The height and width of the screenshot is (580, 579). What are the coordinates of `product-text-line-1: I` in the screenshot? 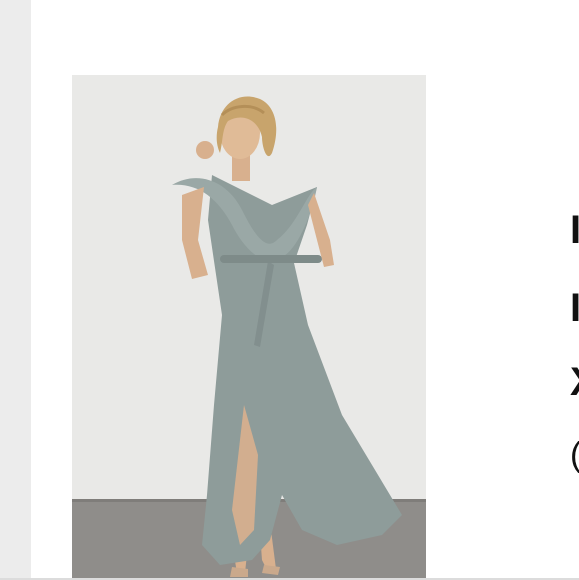 It's located at (574, 230).